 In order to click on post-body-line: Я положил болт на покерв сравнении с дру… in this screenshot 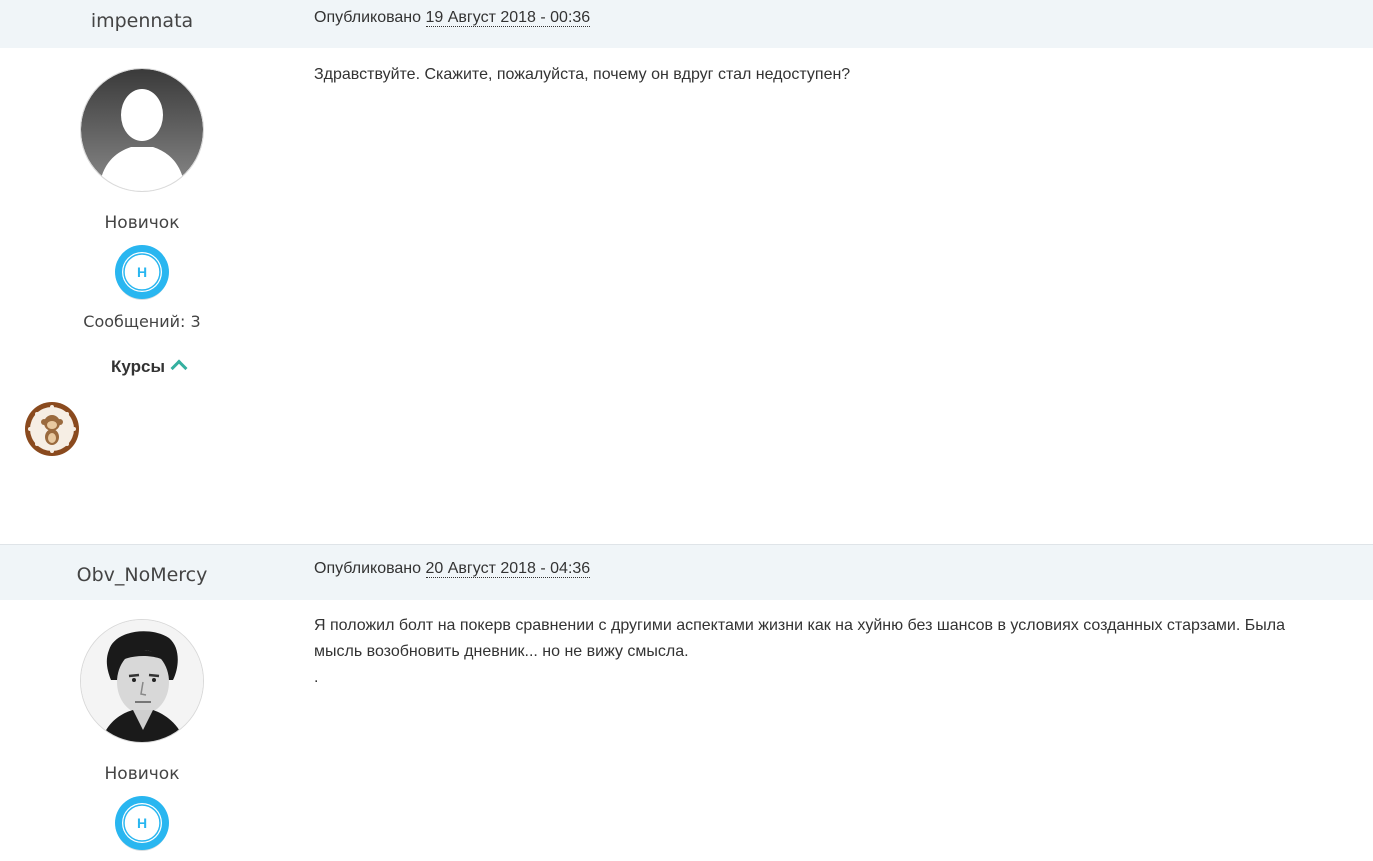, I will do `click(799, 625)`.